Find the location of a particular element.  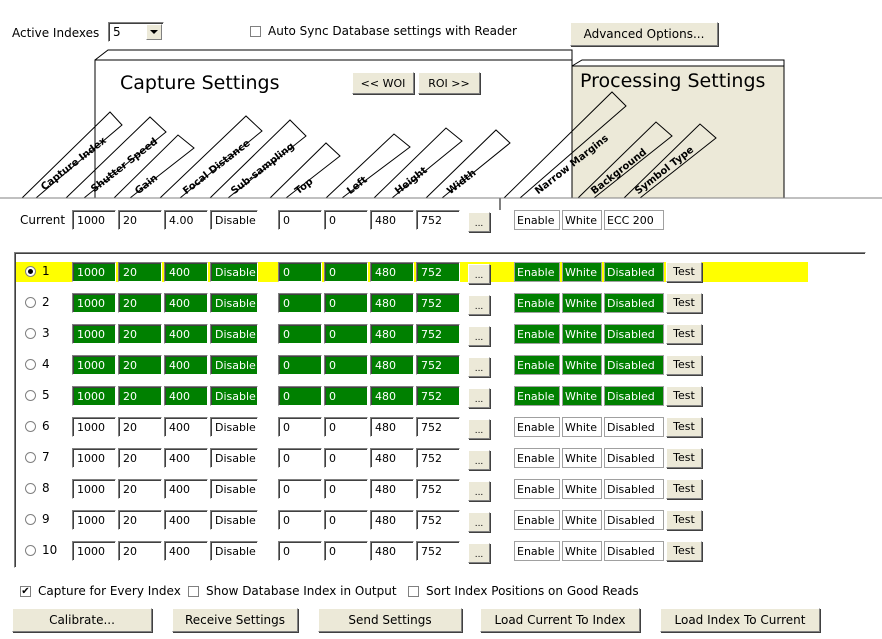

load-current-to-index-button: Load Current To Index is located at coordinates (560, 620).